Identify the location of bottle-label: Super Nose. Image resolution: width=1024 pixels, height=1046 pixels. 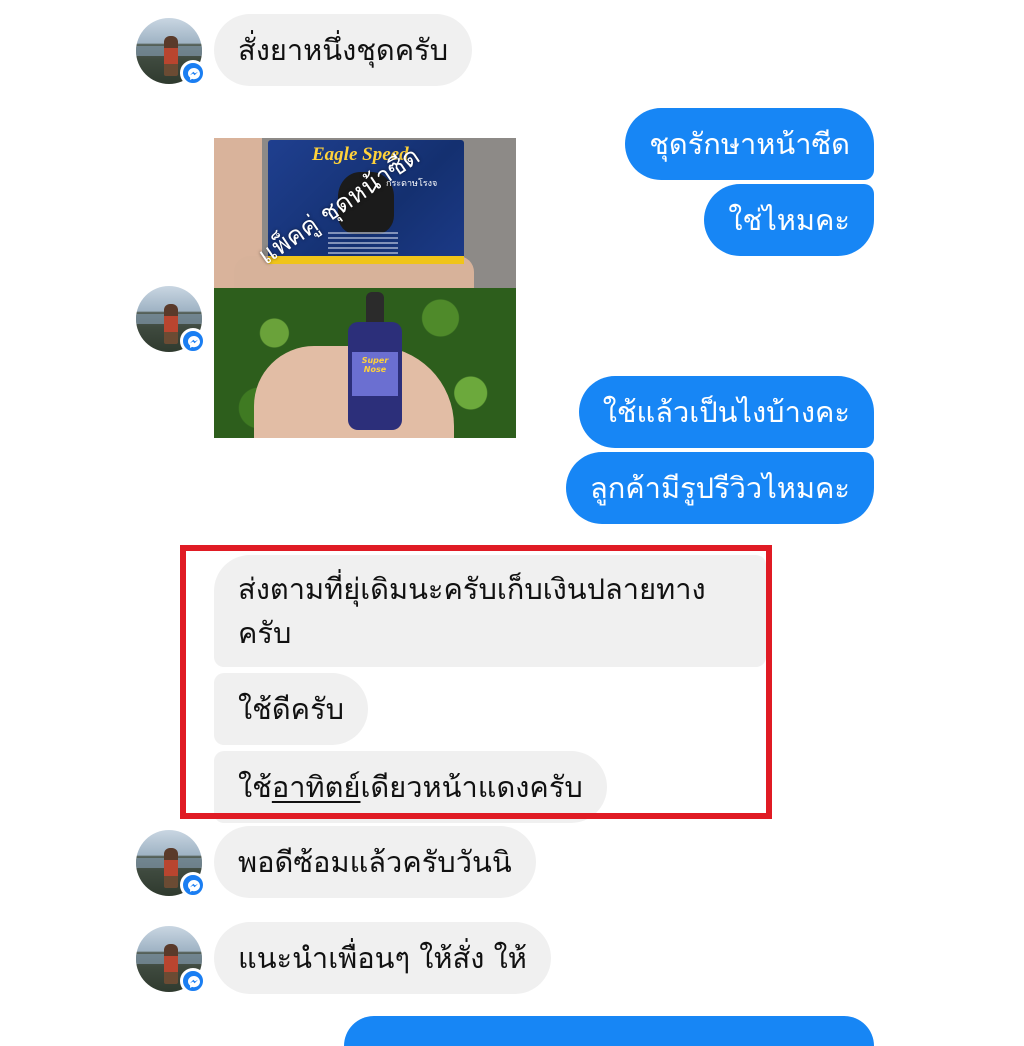
(375, 374).